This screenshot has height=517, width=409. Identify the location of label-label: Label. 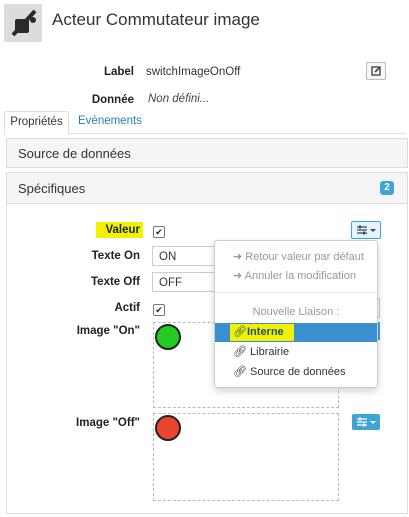
(118, 72).